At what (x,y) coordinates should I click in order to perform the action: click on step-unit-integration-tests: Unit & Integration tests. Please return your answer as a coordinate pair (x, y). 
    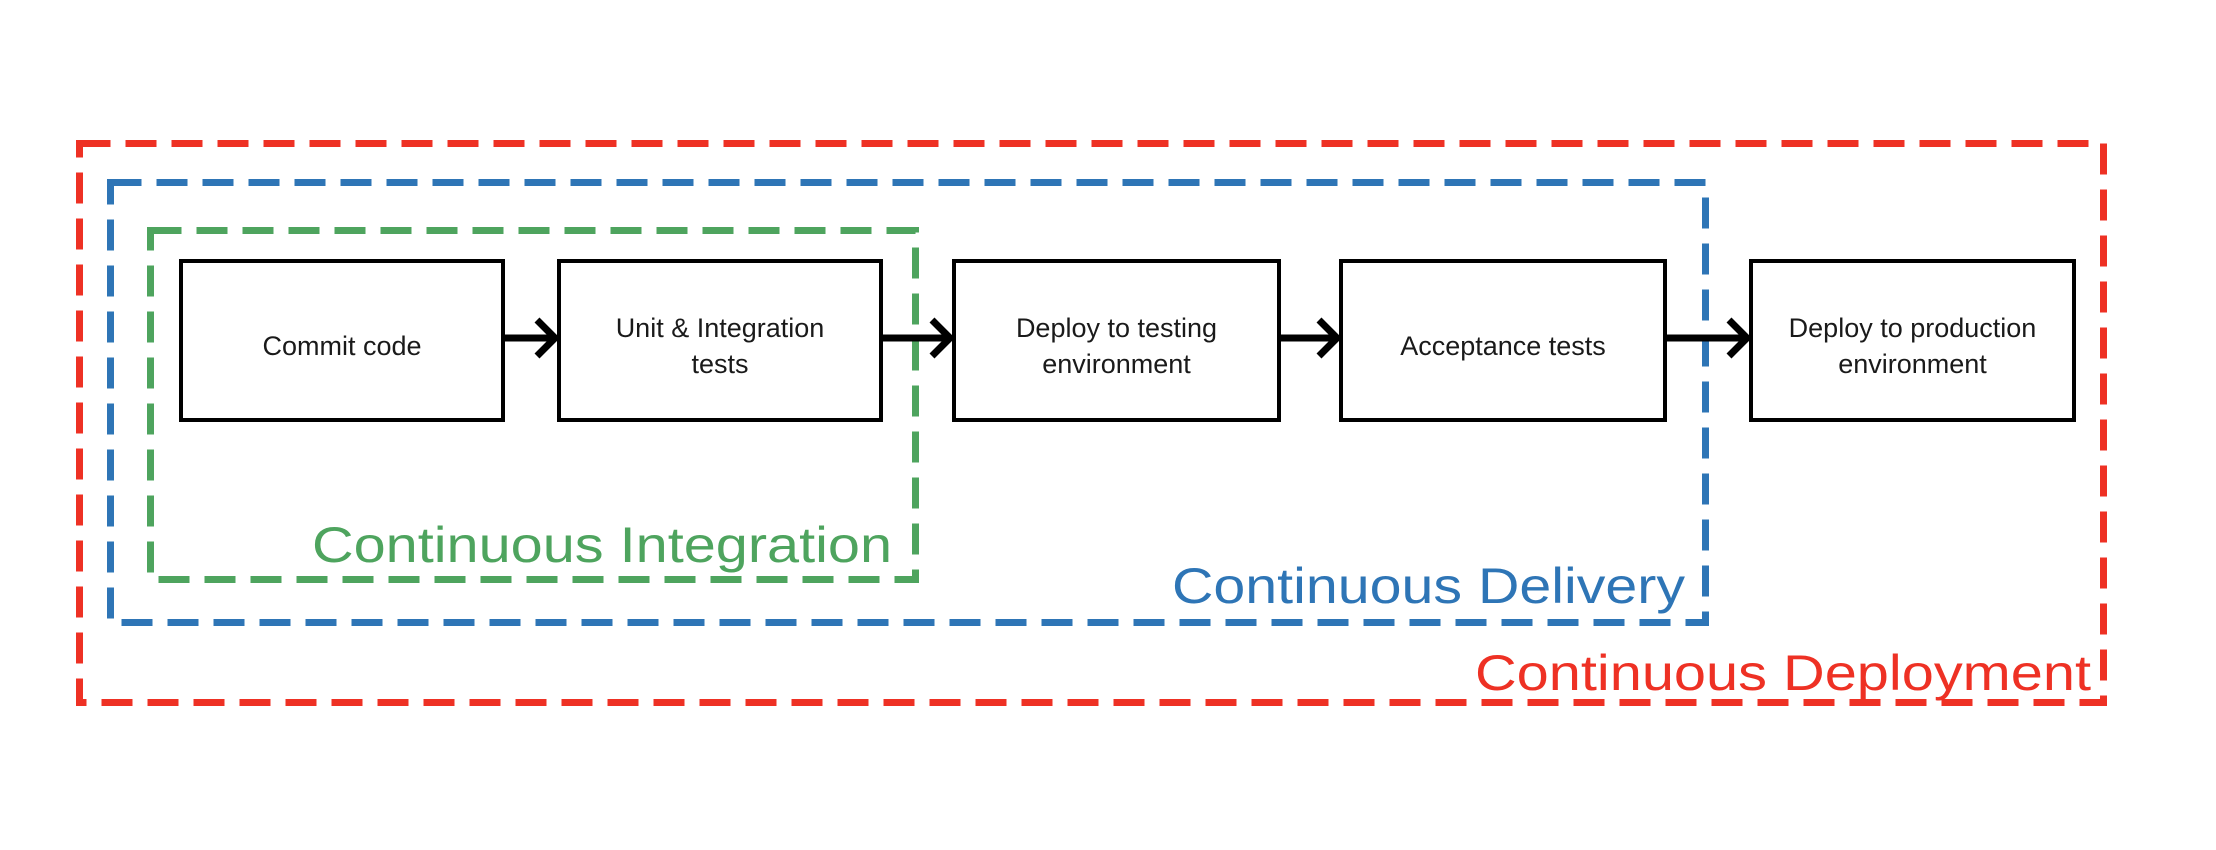
    Looking at the image, I should click on (720, 340).